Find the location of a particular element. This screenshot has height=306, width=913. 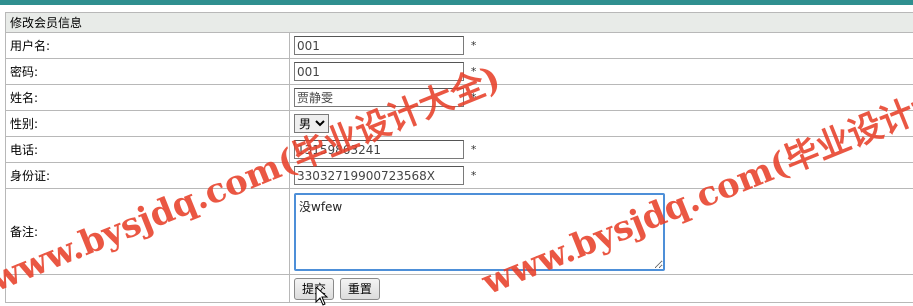

name-cell: * is located at coordinates (601, 98).